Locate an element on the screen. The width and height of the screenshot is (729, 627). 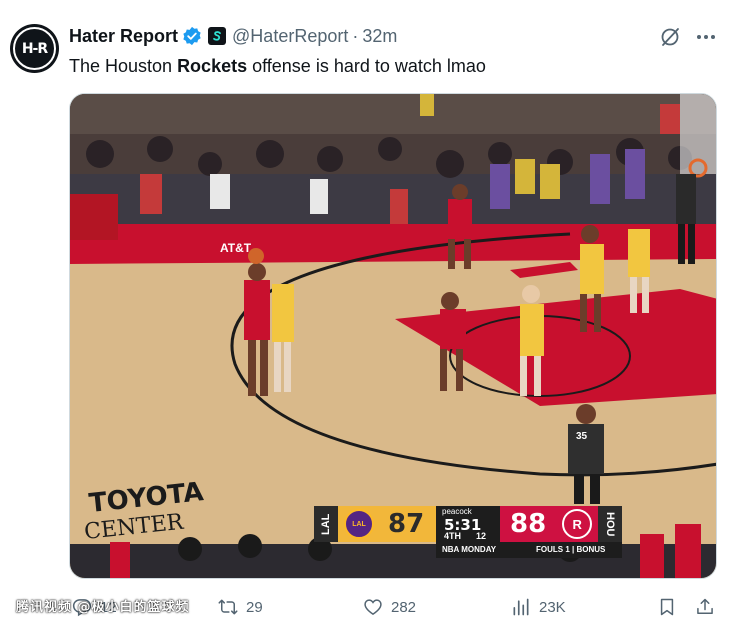
share-button is located at coordinates (705, 607).